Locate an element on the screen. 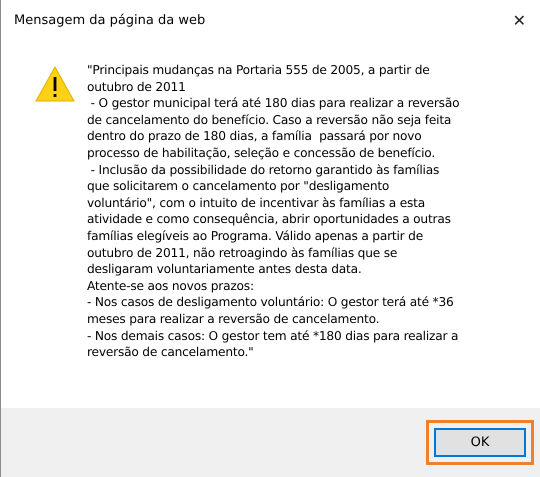  message-line: - Nos casos de desligamento voluntário: O gestor terá até *36 is located at coordinates (271, 302).